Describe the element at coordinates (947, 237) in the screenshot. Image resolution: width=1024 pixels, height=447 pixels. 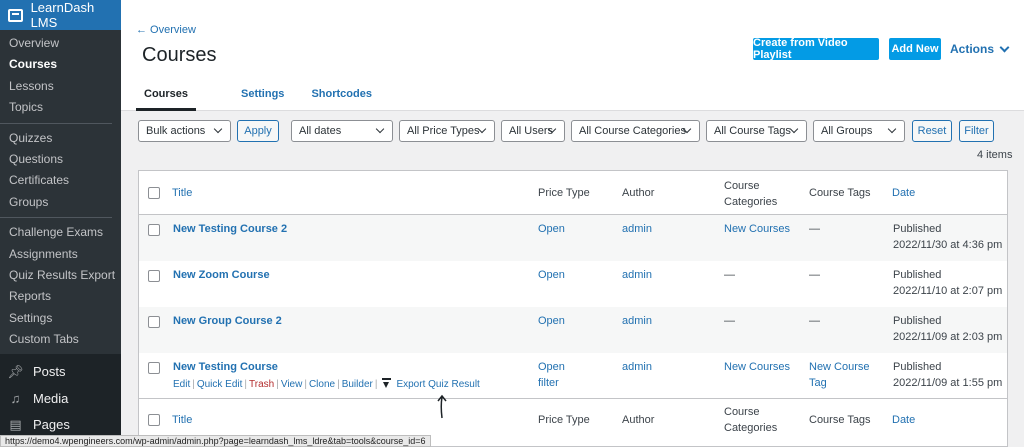
I see `date-cell: Published 2022/11/30 at 4:36 pm` at that location.